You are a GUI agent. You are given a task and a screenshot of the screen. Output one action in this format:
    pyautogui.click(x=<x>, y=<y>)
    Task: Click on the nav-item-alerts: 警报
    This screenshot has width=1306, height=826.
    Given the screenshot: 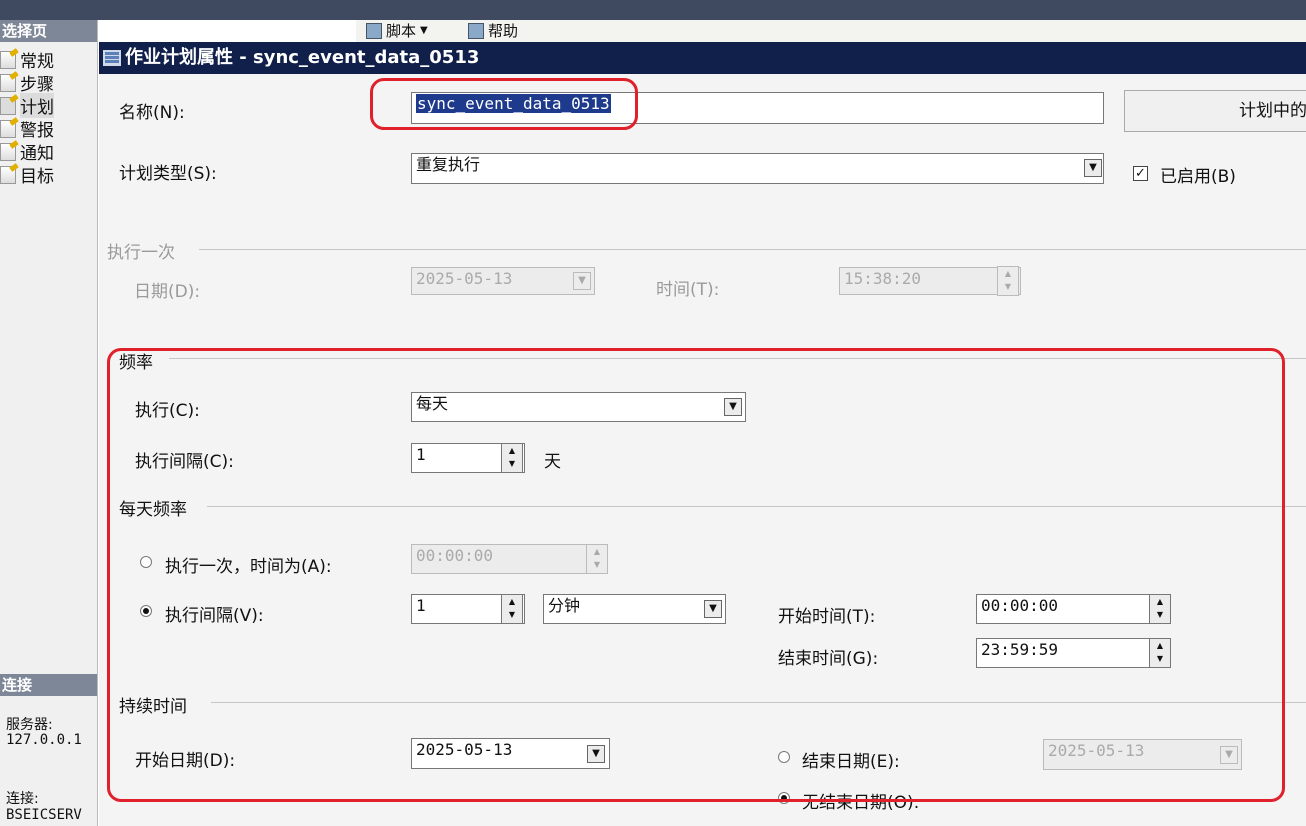 What is the action you would take?
    pyautogui.click(x=27, y=129)
    